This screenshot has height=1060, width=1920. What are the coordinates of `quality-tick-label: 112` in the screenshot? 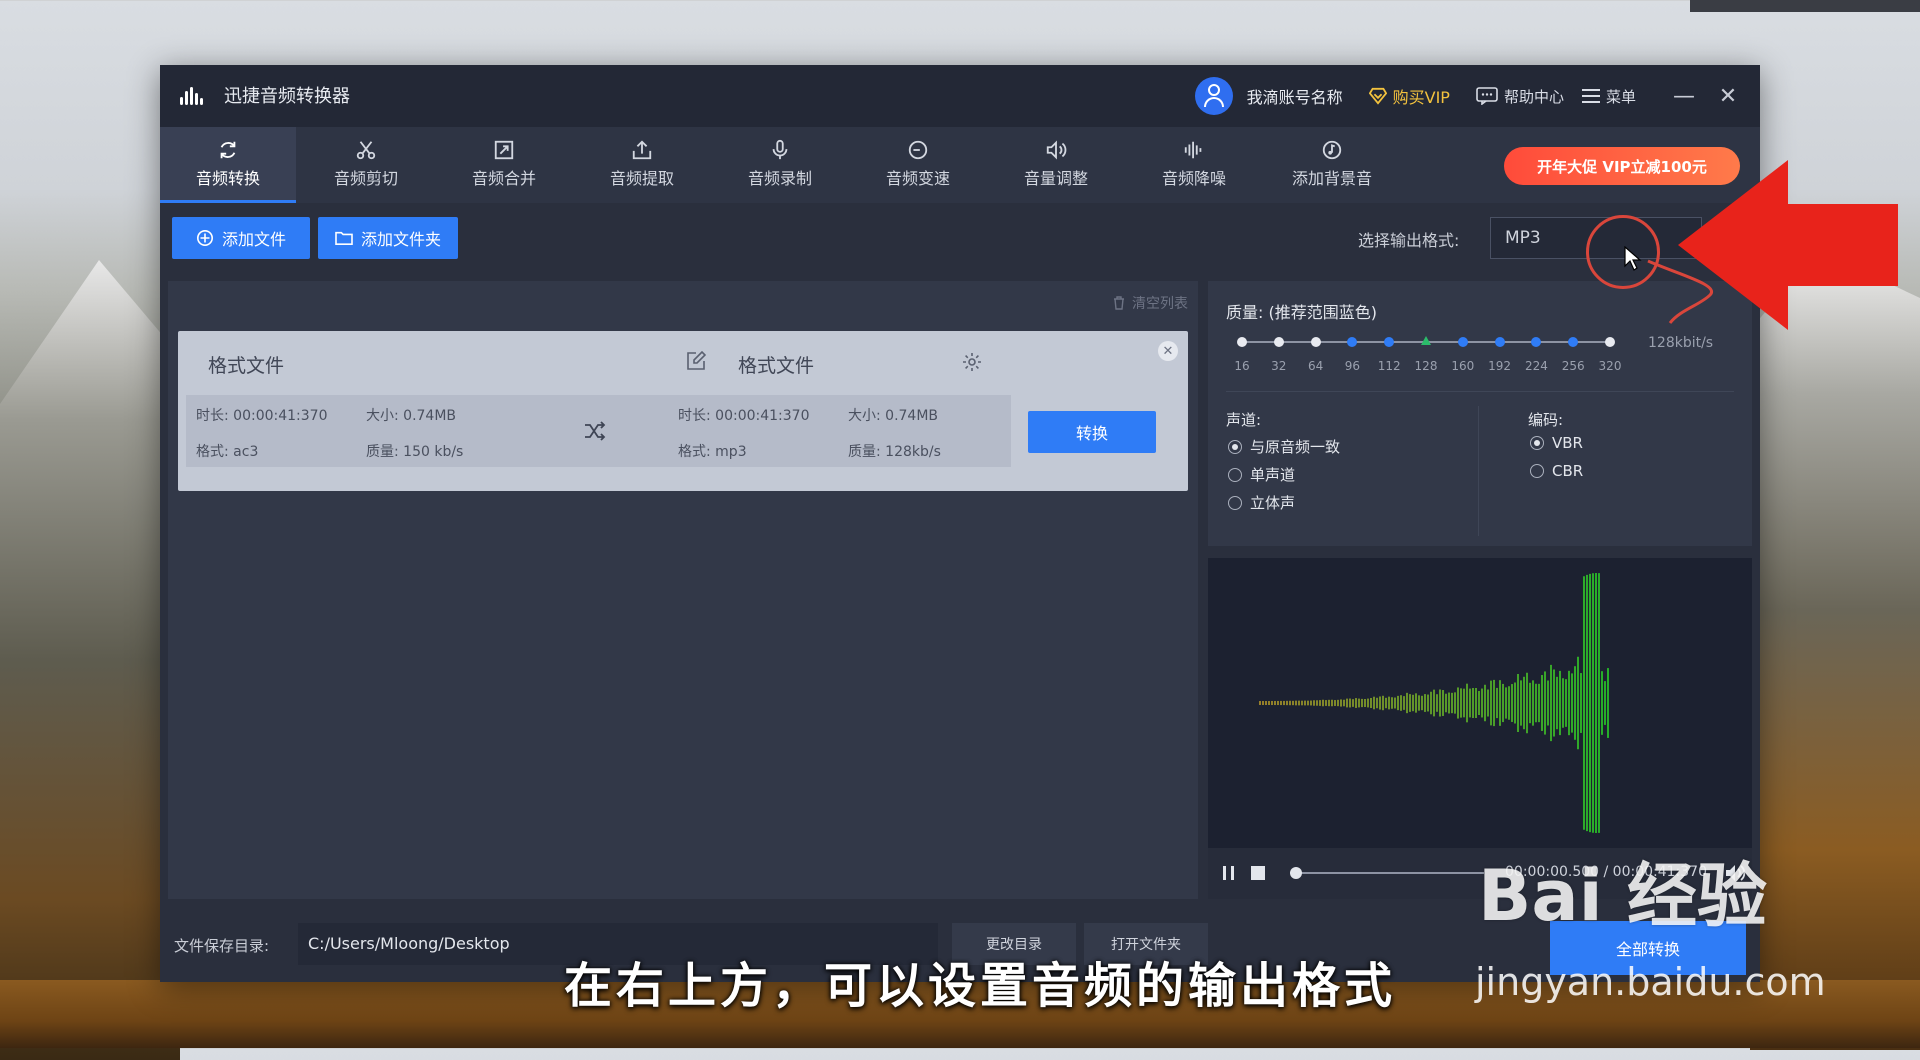 It's located at (1389, 366).